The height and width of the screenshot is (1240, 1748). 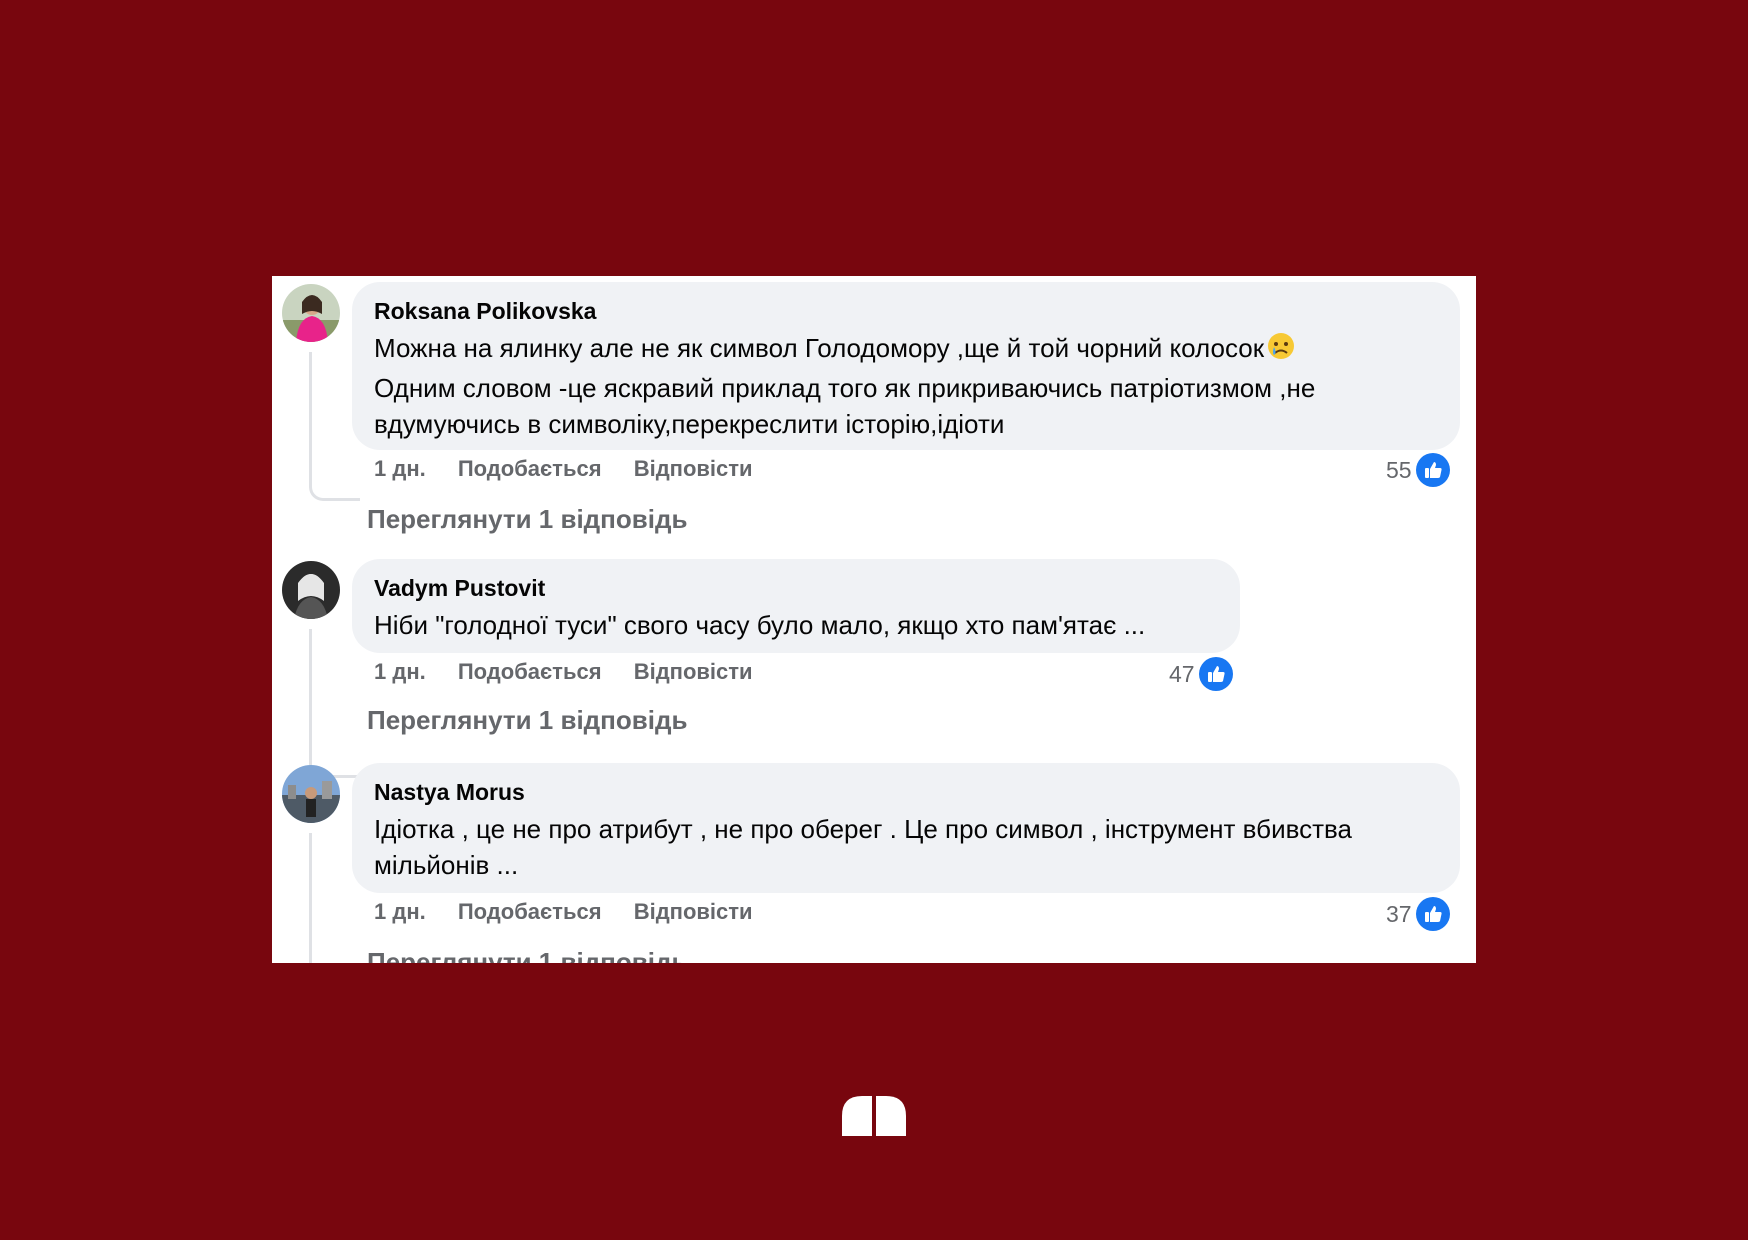 What do you see at coordinates (334, 703) in the screenshot?
I see `thread-line` at bounding box center [334, 703].